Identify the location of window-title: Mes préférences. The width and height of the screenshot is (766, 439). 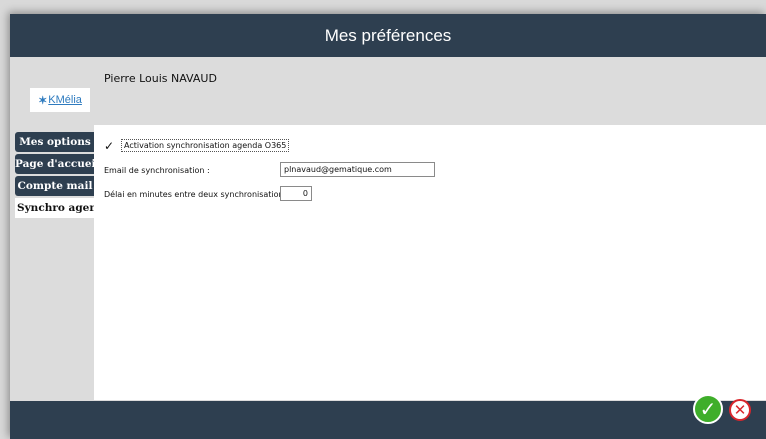
(388, 35).